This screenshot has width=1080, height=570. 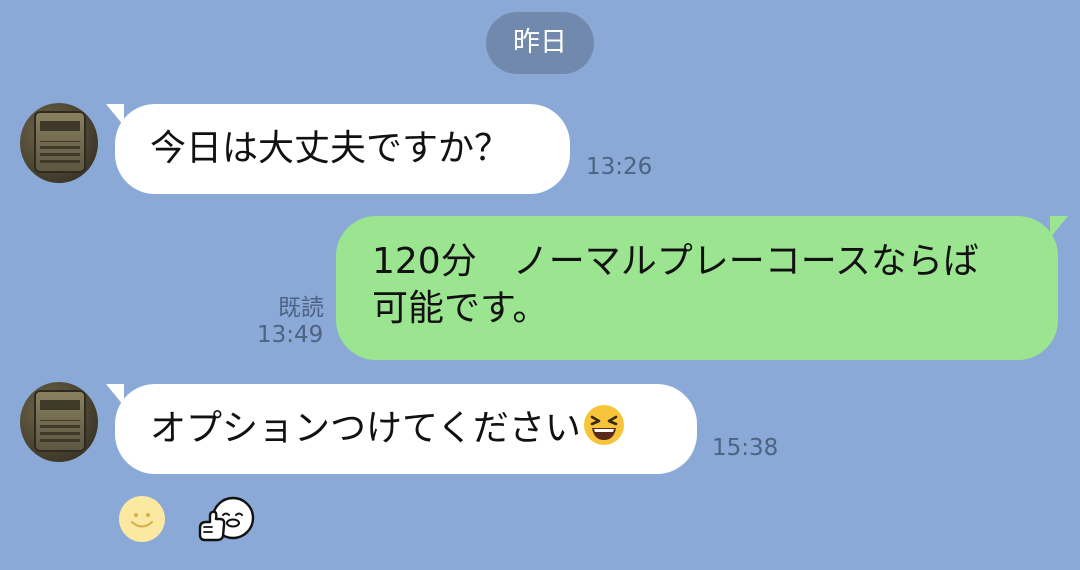 What do you see at coordinates (301, 308) in the screenshot?
I see `read-receipt: 既読` at bounding box center [301, 308].